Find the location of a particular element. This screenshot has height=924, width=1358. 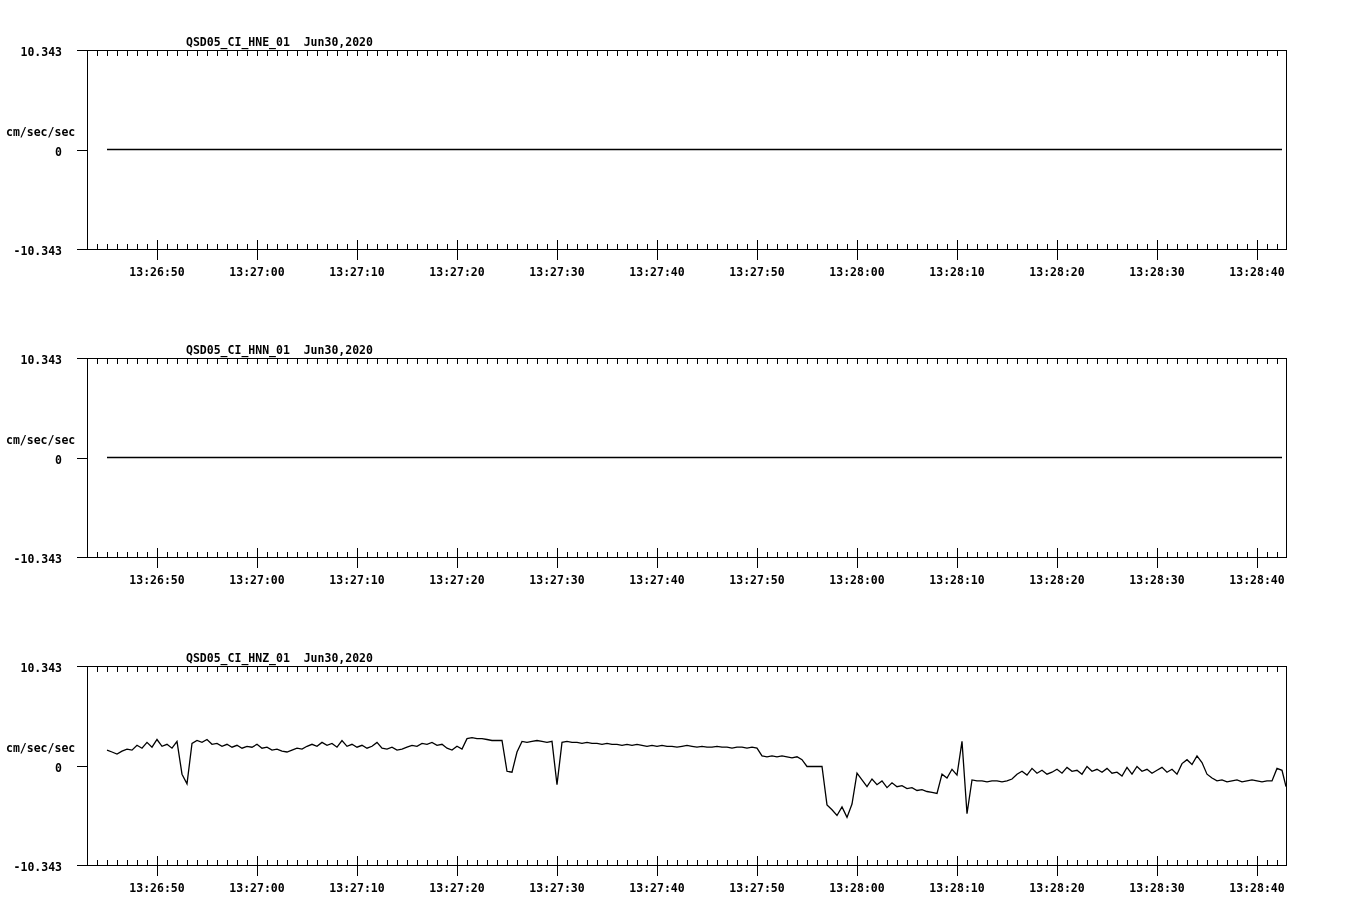

chart-title: QSD05_CI_HNN_01 Jun30,2020 is located at coordinates (279, 350).